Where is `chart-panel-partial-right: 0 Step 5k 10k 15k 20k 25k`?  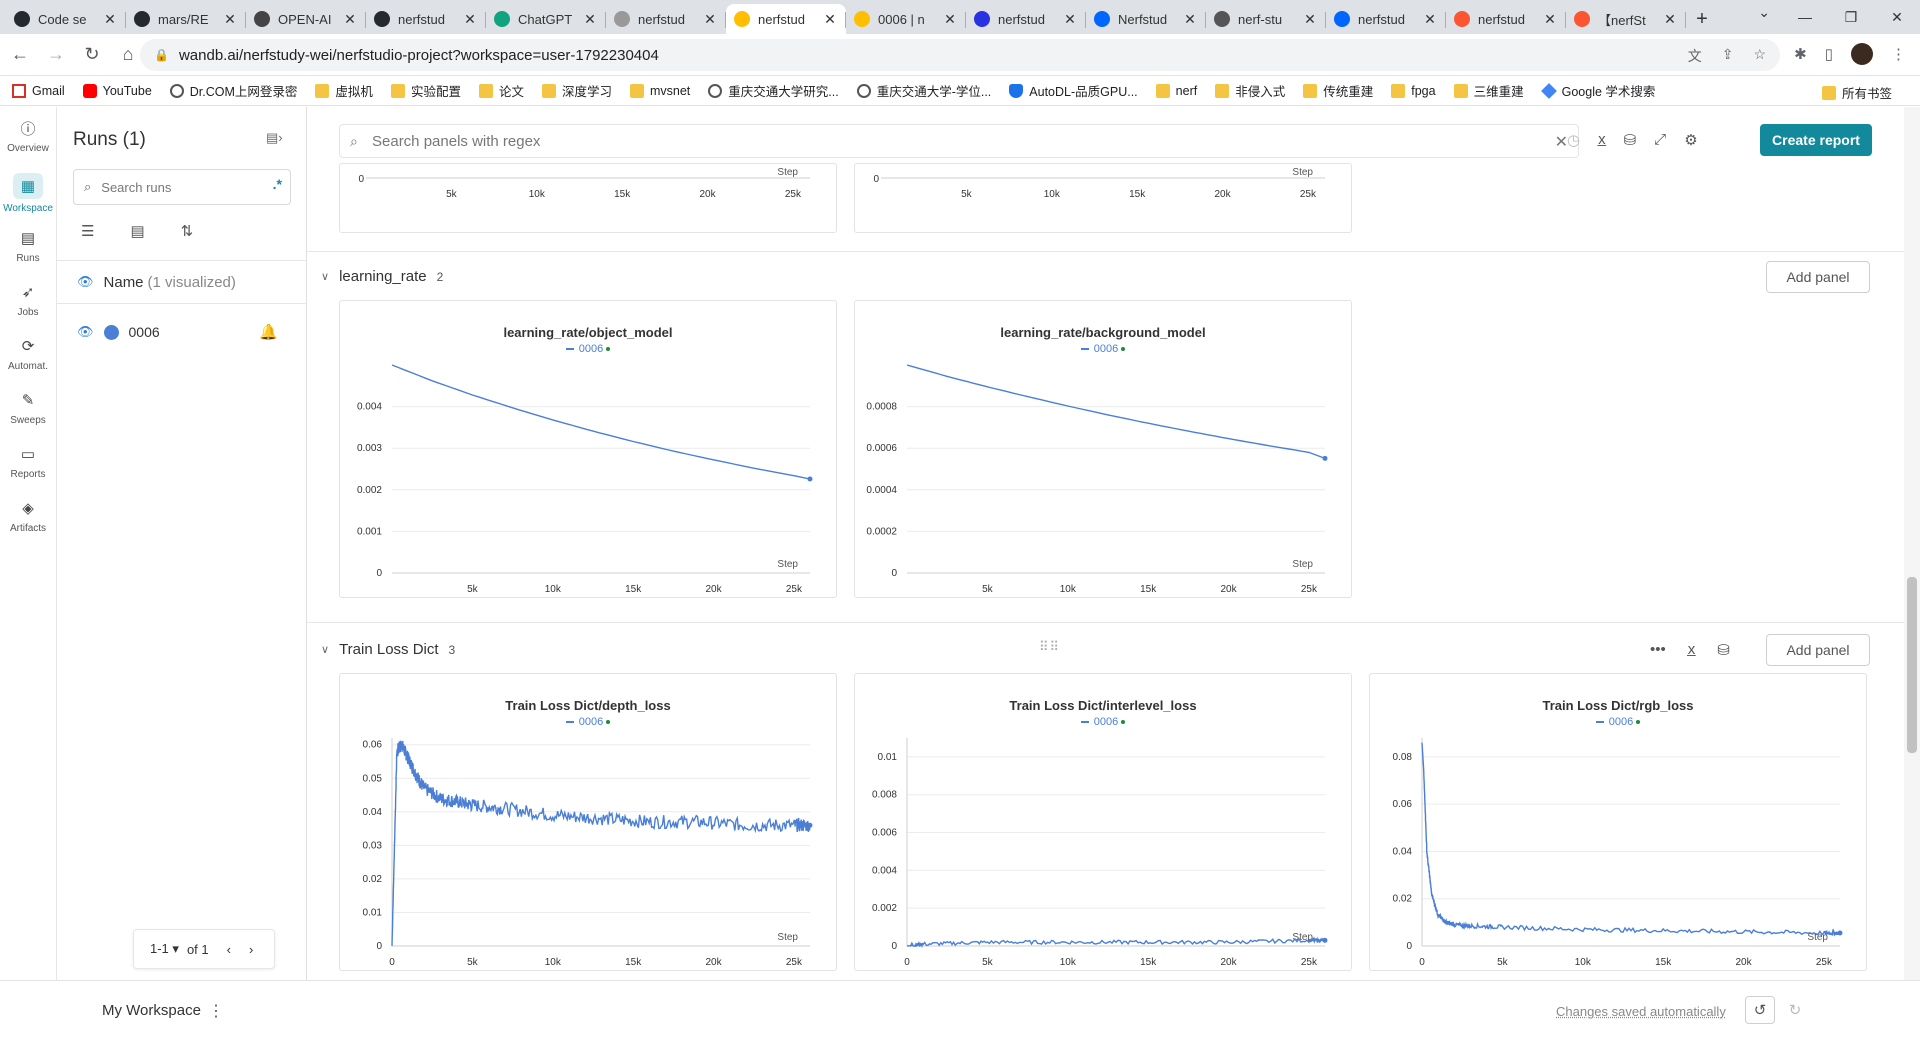 chart-panel-partial-right: 0 Step 5k 10k 15k 20k 25k is located at coordinates (1103, 198).